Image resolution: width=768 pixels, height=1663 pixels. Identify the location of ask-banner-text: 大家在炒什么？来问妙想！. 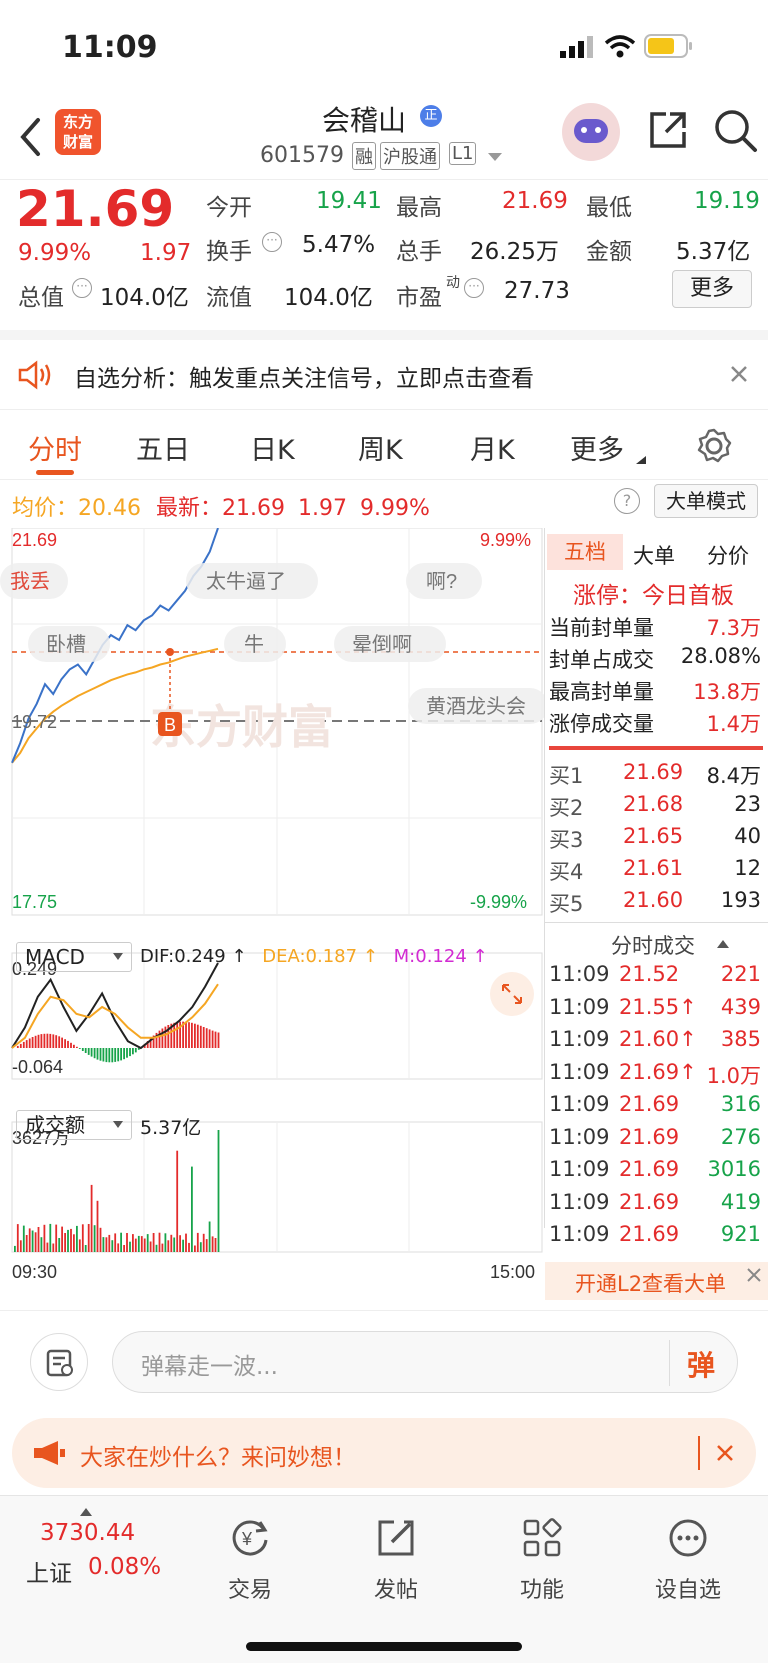
(218, 1458).